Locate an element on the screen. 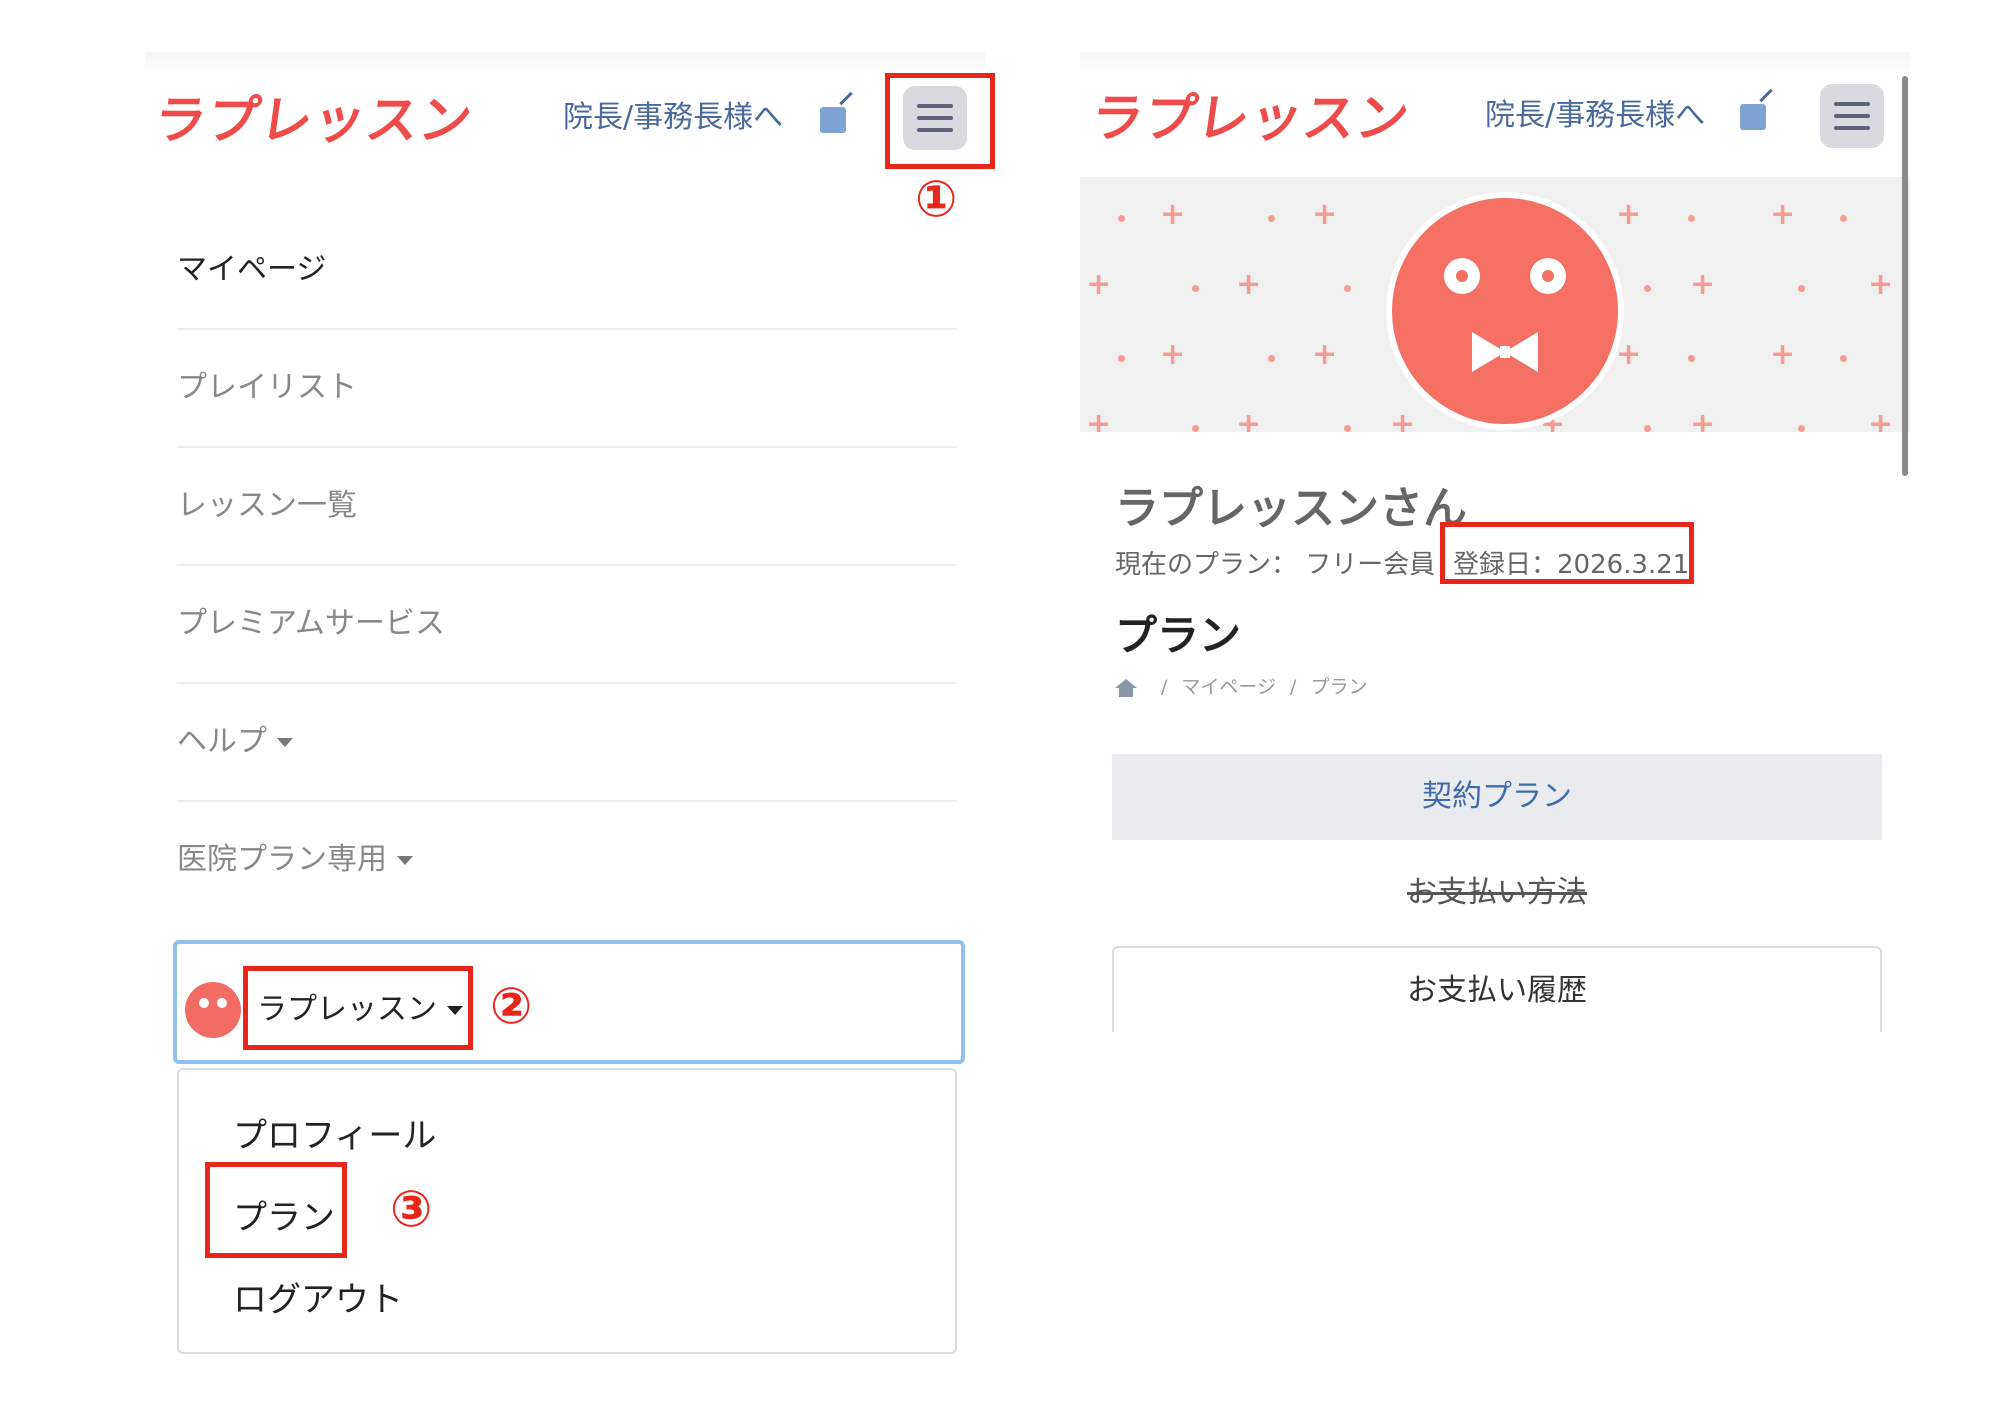 This screenshot has height=1414, width=2000. bow-tie-icon is located at coordinates (1505, 352).